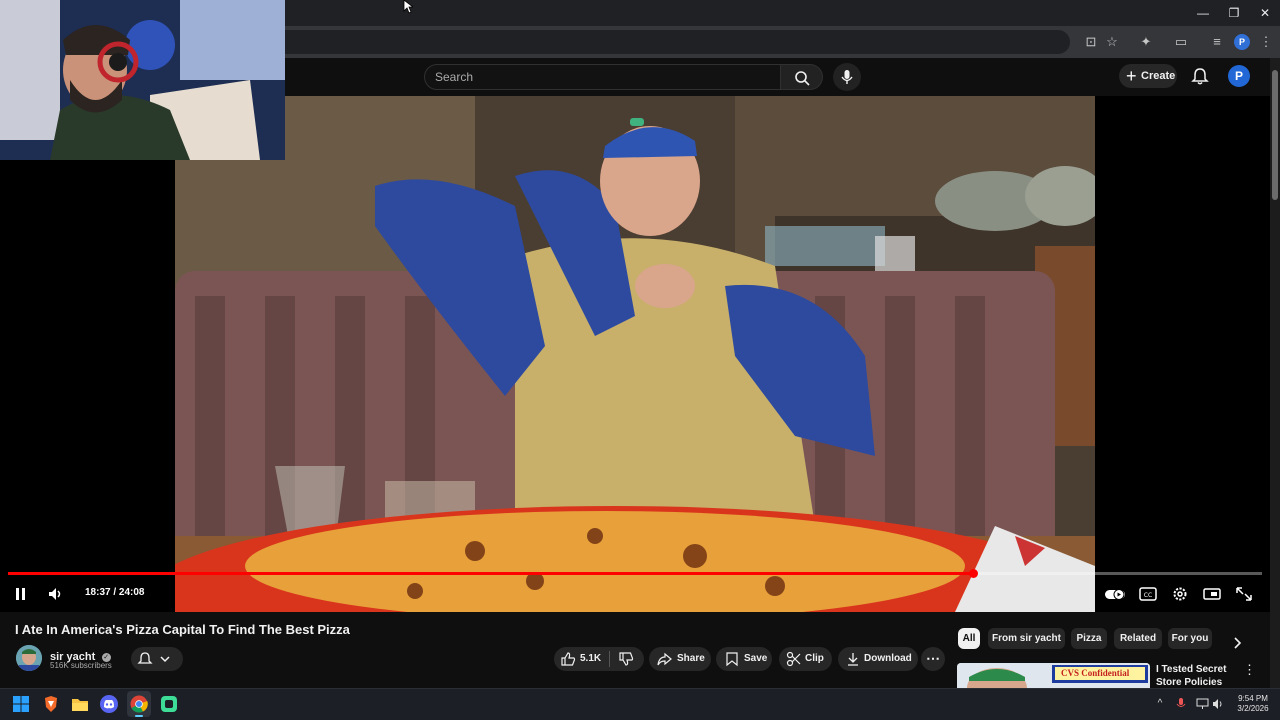 The height and width of the screenshot is (720, 1280). What do you see at coordinates (80, 704) in the screenshot?
I see `file-explorer-icon` at bounding box center [80, 704].